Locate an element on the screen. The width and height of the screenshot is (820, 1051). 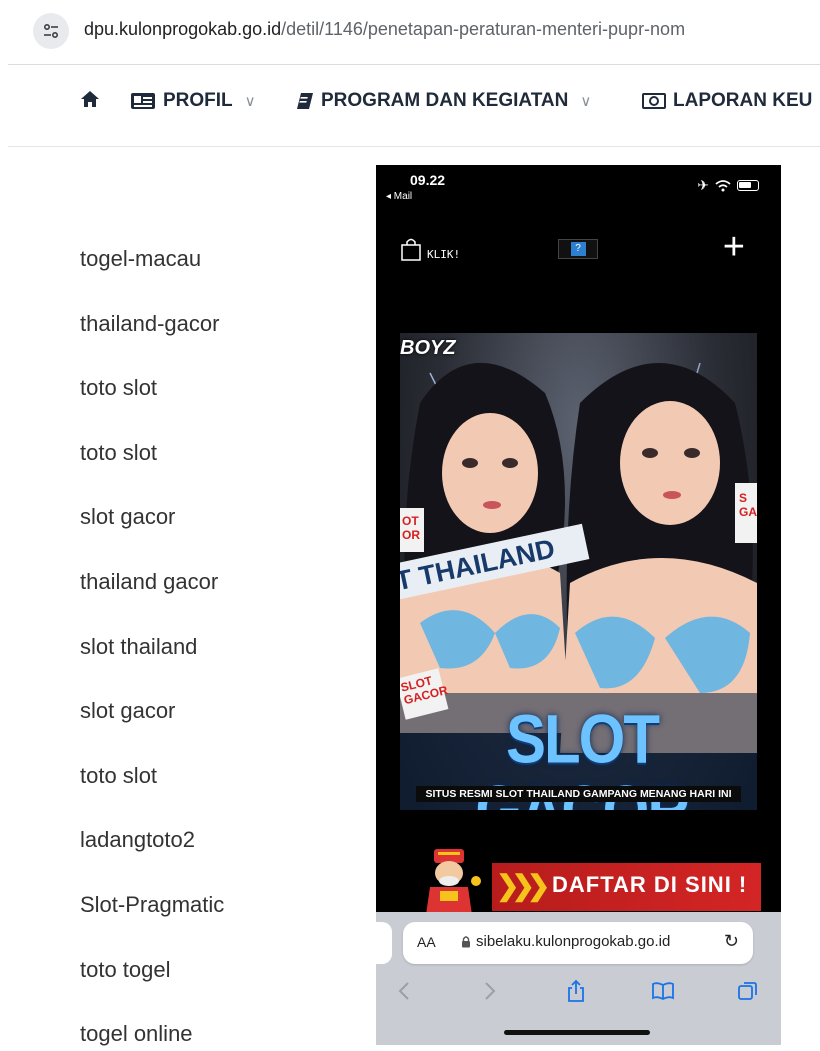
sidebar-link: Slot-Pragmatic is located at coordinates (220, 918).